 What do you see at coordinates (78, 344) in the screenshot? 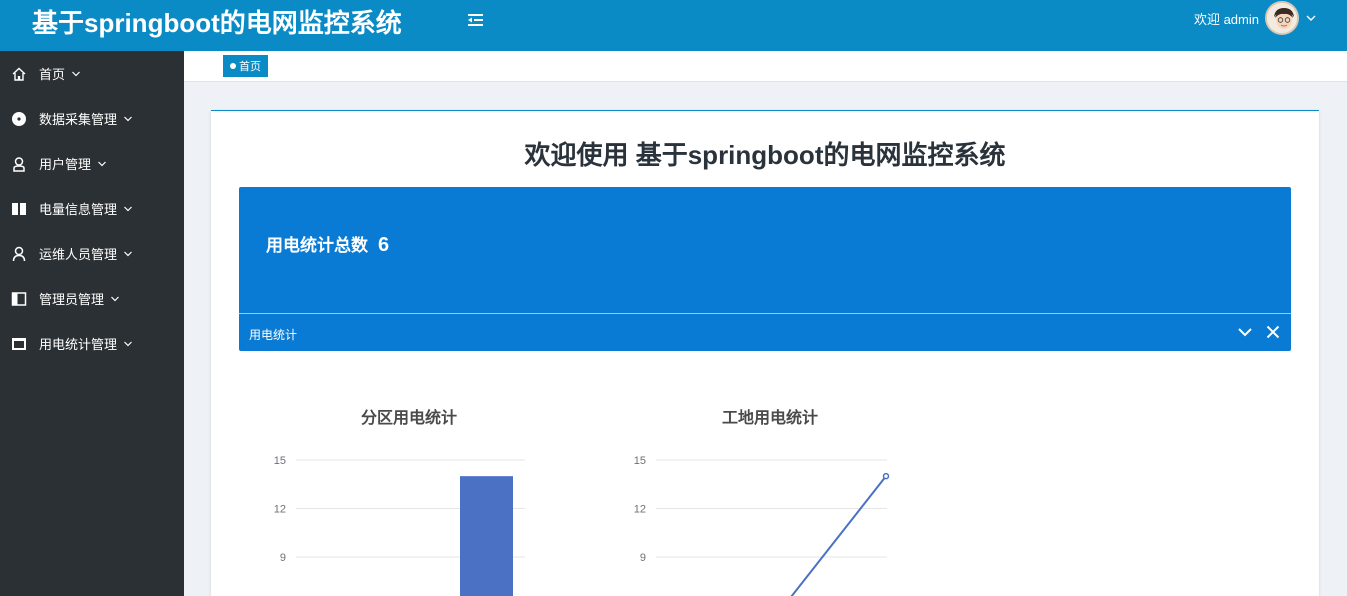
I see `sidebar-item-label: 用电统计管理` at bounding box center [78, 344].